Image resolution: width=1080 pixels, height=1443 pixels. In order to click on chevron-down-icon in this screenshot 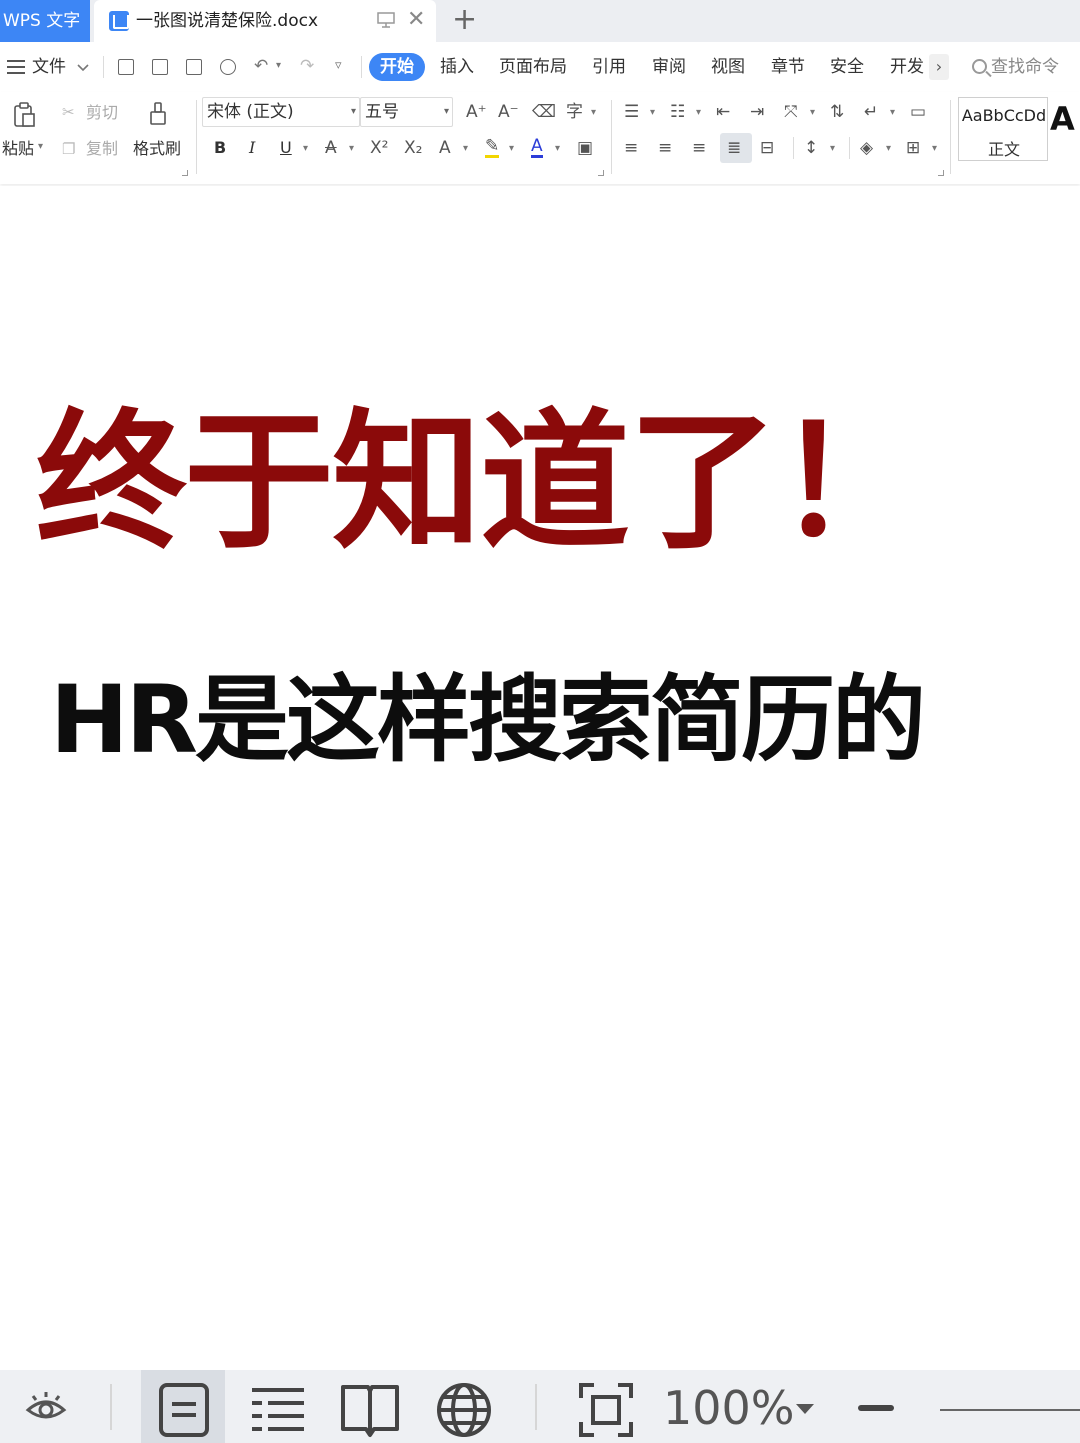, I will do `click(83, 68)`.